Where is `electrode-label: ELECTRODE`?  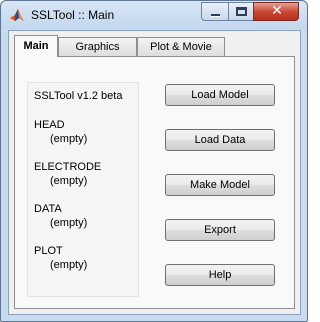
electrode-label: ELECTRODE is located at coordinates (68, 167).